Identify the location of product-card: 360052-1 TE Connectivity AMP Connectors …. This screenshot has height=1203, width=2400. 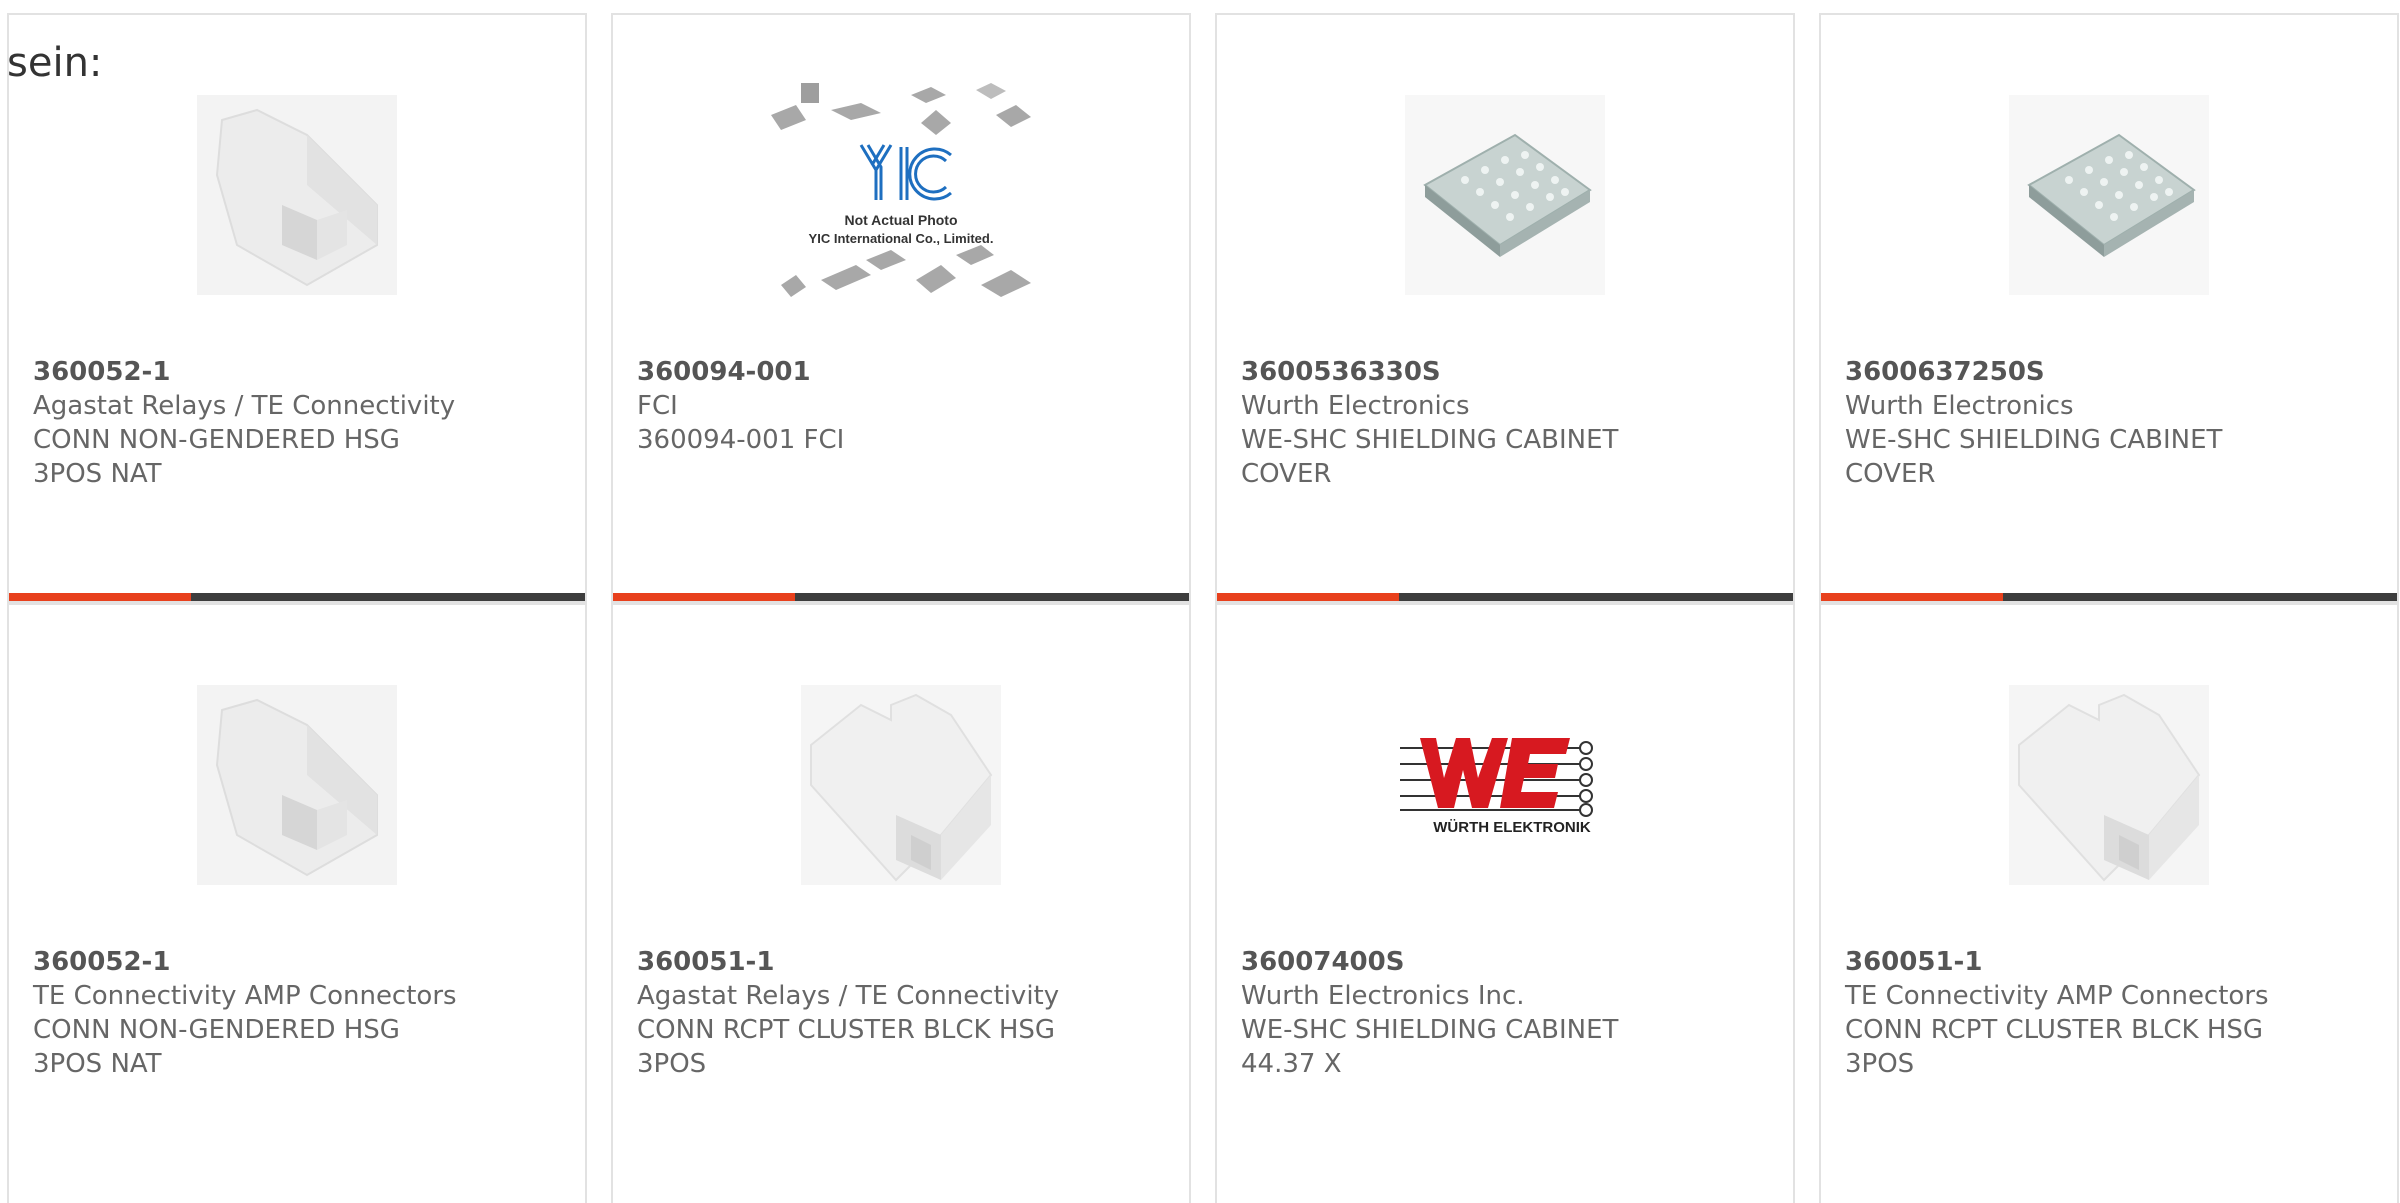
(297, 903).